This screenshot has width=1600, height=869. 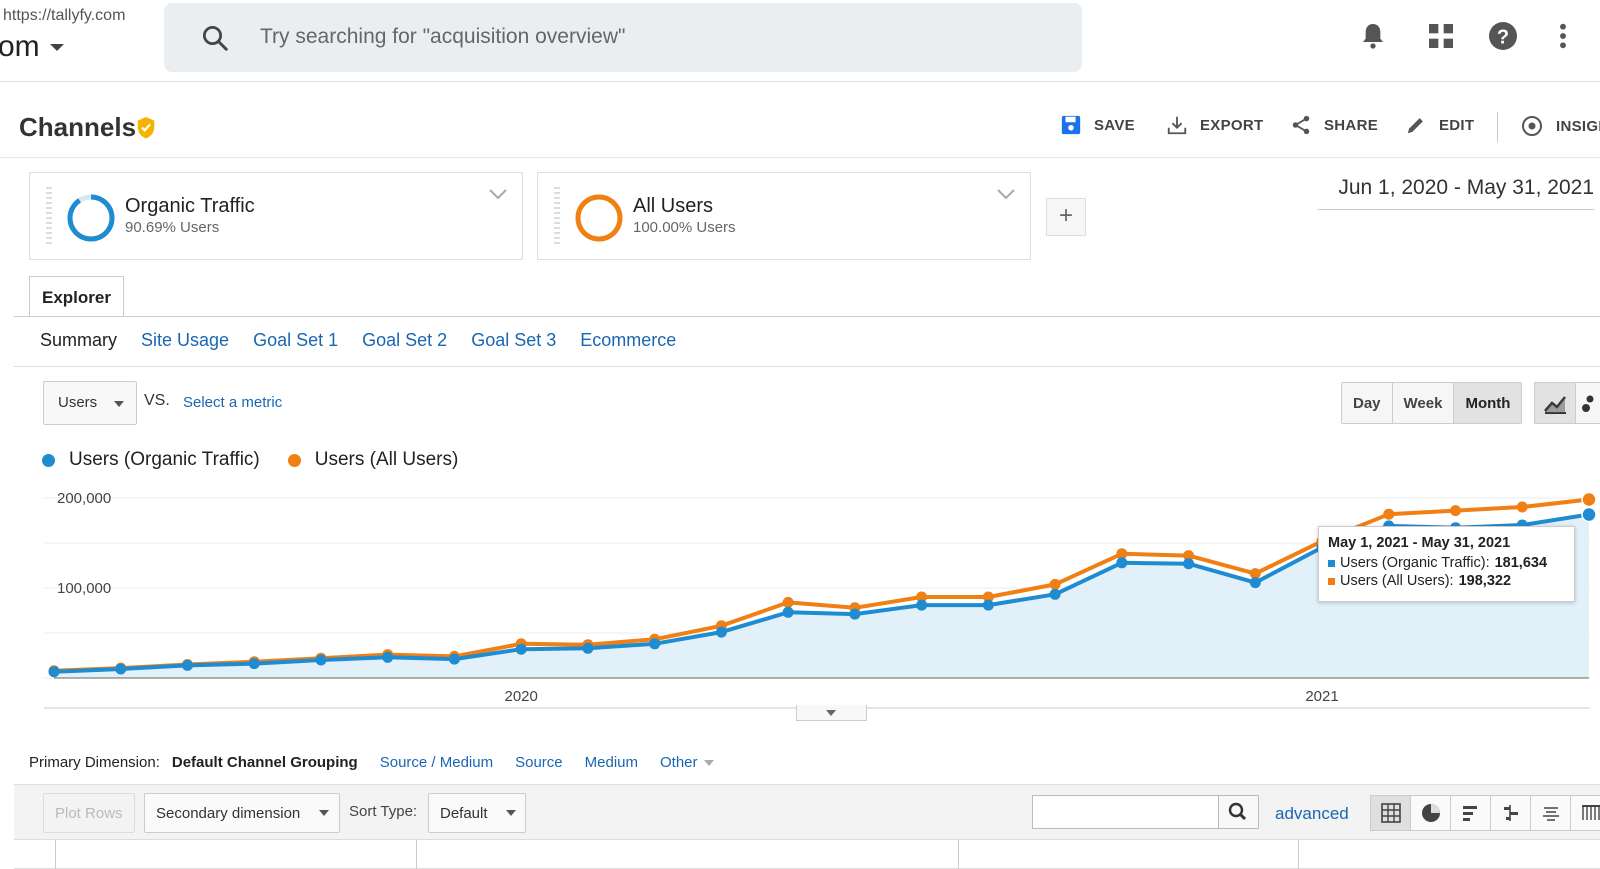 What do you see at coordinates (1367, 403) in the screenshot?
I see `granularity-day-button: Day` at bounding box center [1367, 403].